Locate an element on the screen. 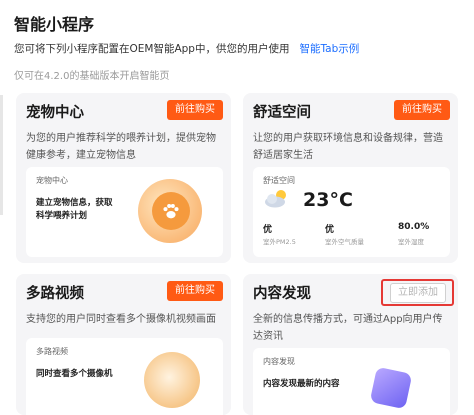 This screenshot has width=474, height=415. preview-label: 内容发现 is located at coordinates (279, 361).